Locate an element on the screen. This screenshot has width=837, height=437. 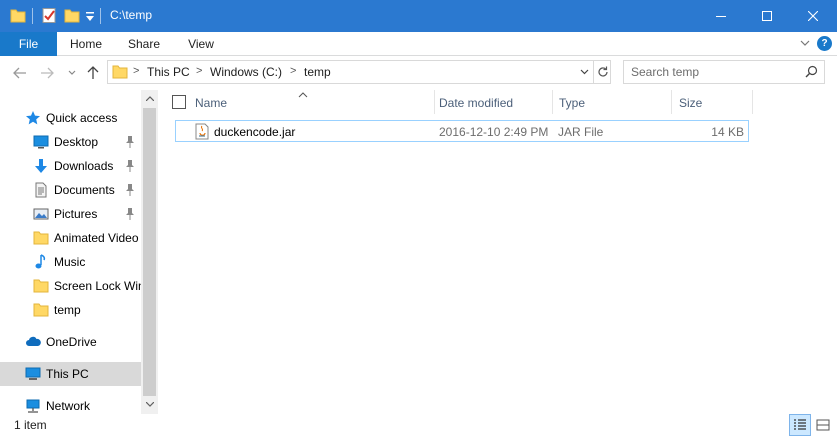
customize-toolbar-icon is located at coordinates (92, 19).